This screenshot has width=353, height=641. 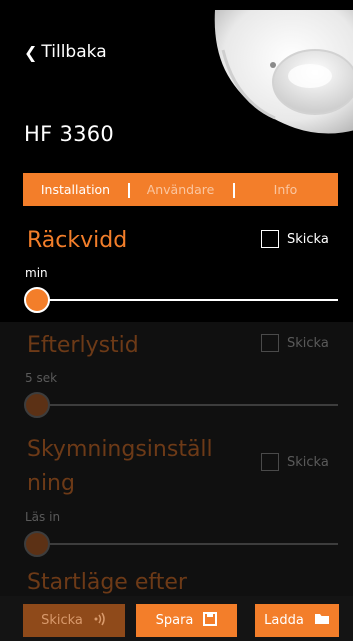 What do you see at coordinates (174, 620) in the screenshot?
I see `save-button-label: Spara` at bounding box center [174, 620].